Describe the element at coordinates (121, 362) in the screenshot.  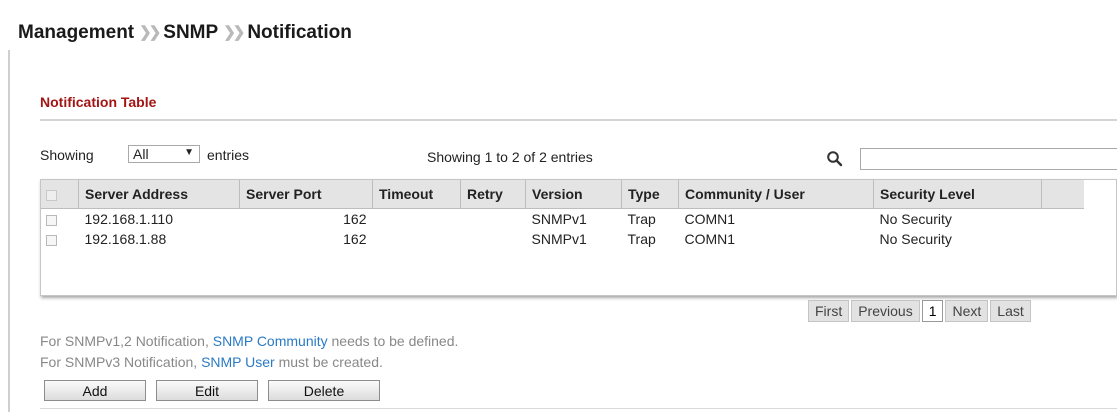
I see `note-text: For SNMPv3 Notification,` at that location.